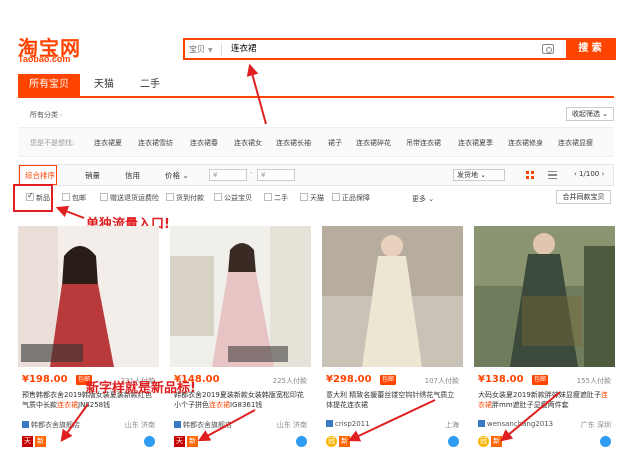 This screenshot has height=463, width=620. I want to click on annotation-new-label-text: 新字样就是新品标!, so click(141, 388).